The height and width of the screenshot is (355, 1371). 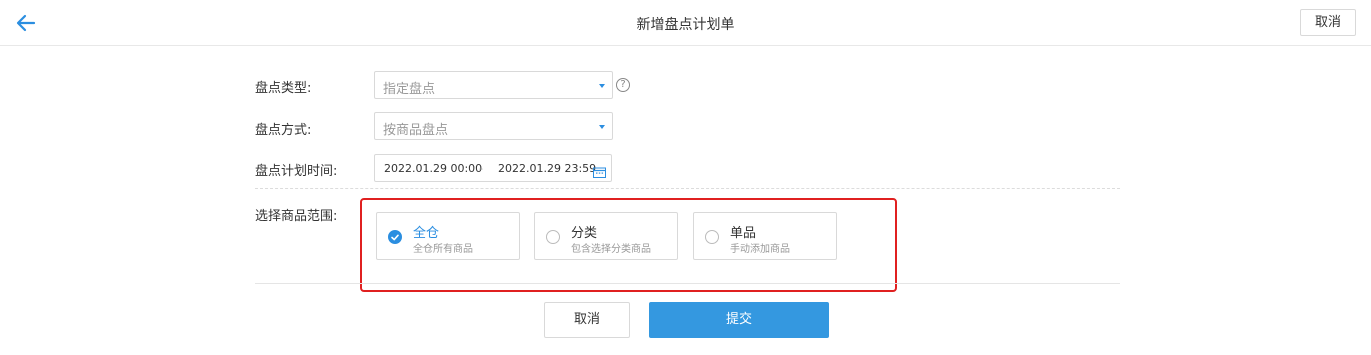 What do you see at coordinates (416, 130) in the screenshot?
I see `method-select-value: 按商品盘点` at bounding box center [416, 130].